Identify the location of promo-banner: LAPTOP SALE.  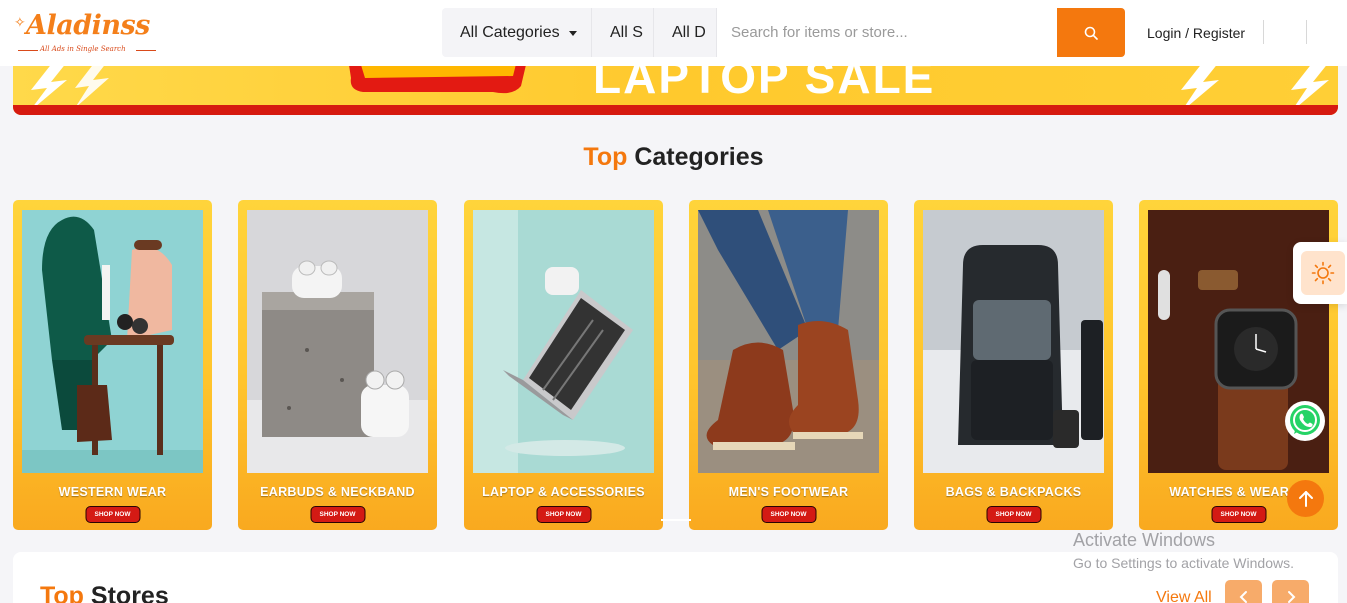
(675, 90).